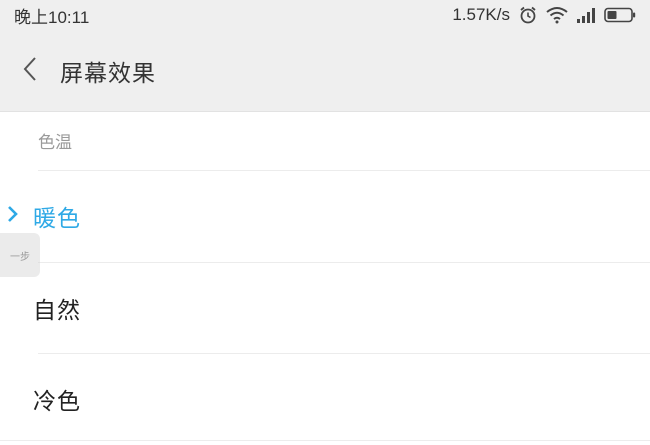  I want to click on divider, so click(325, 440).